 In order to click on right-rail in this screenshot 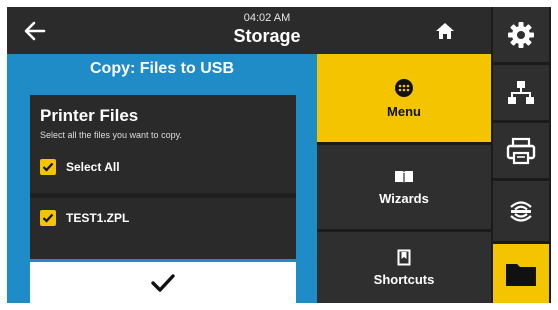, I will do `click(521, 155)`.